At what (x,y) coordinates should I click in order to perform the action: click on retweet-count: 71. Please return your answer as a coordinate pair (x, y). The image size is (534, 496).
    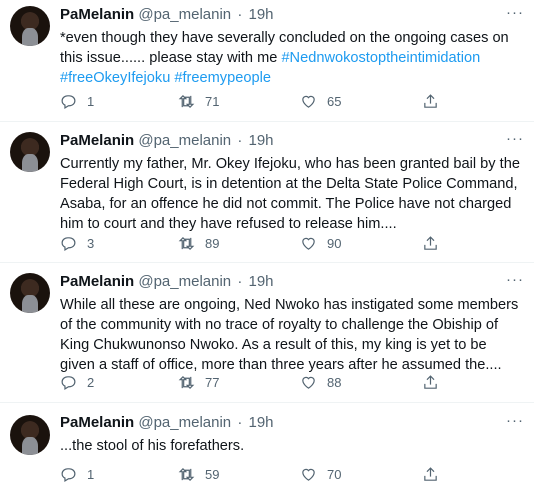
    Looking at the image, I should click on (212, 101).